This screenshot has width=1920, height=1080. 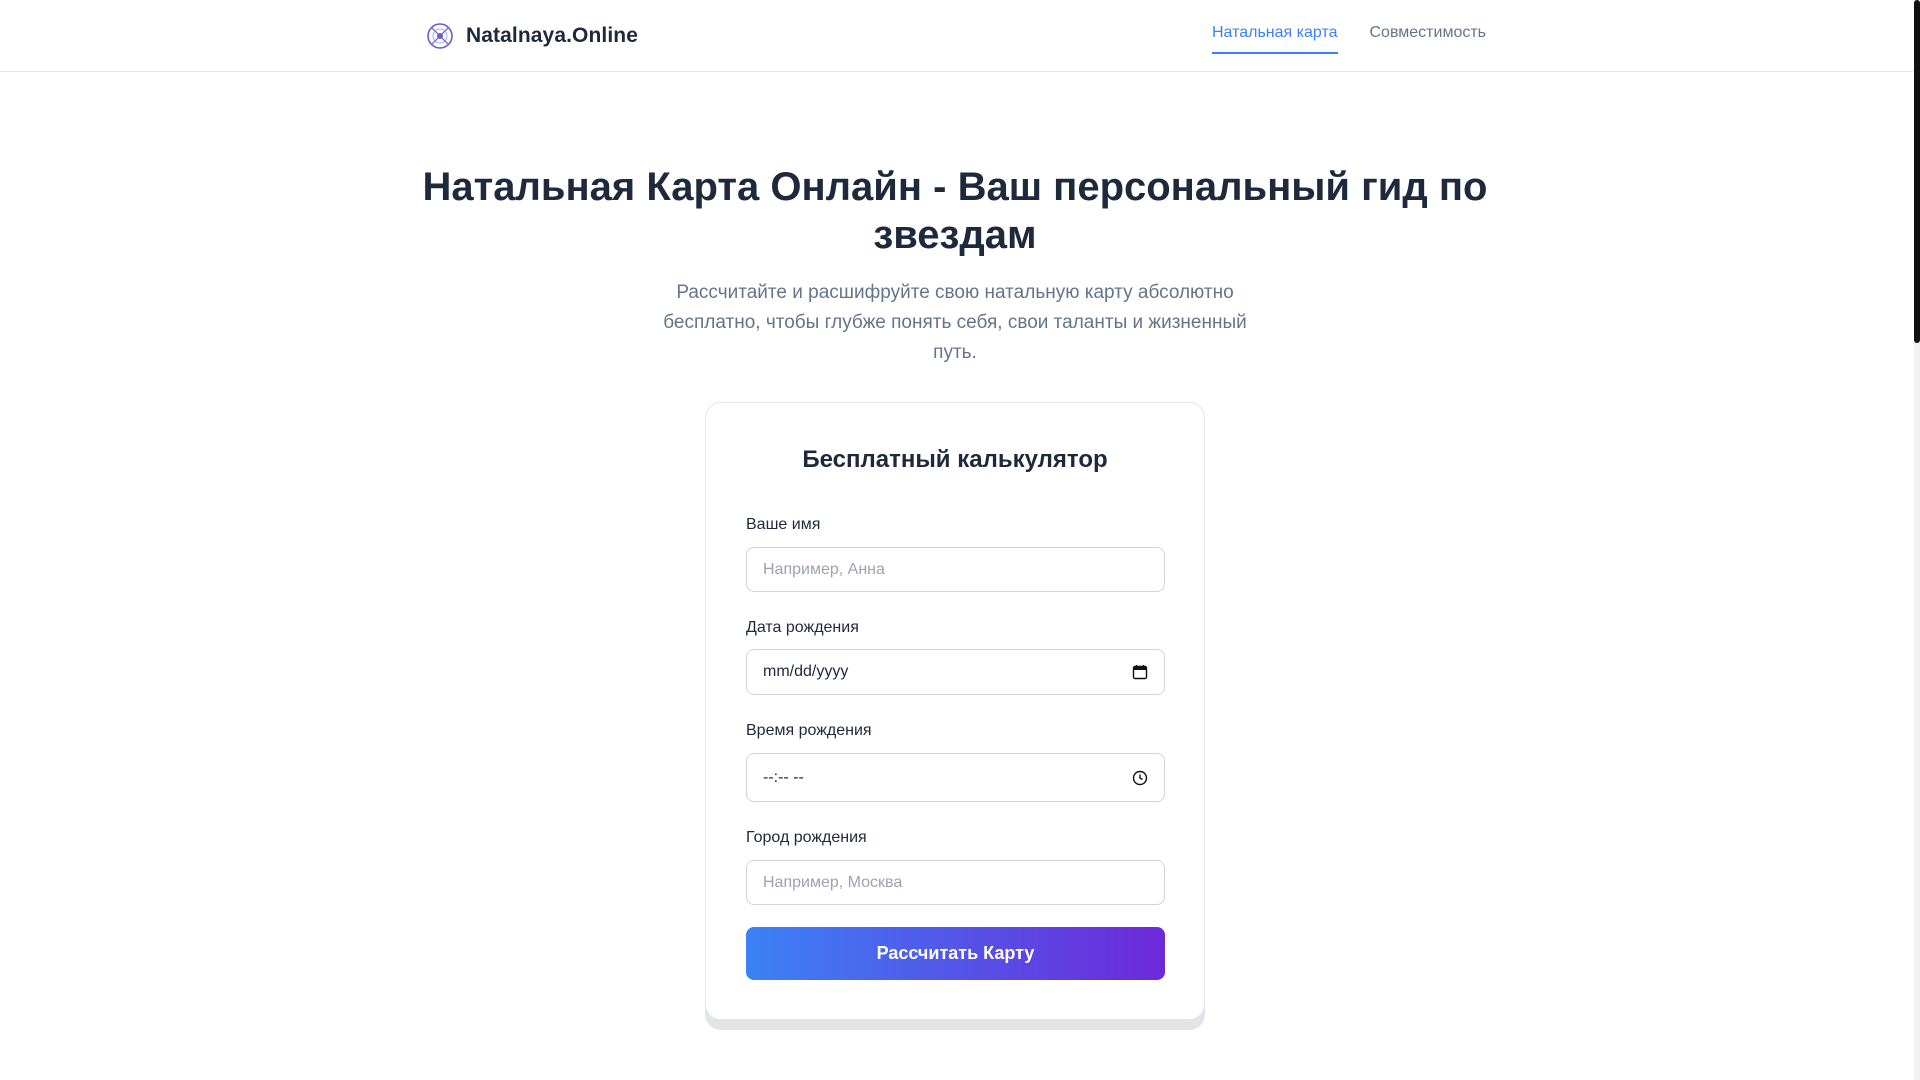 What do you see at coordinates (955, 953) in the screenshot?
I see `calculate-chart-button: Рассчитать Карту` at bounding box center [955, 953].